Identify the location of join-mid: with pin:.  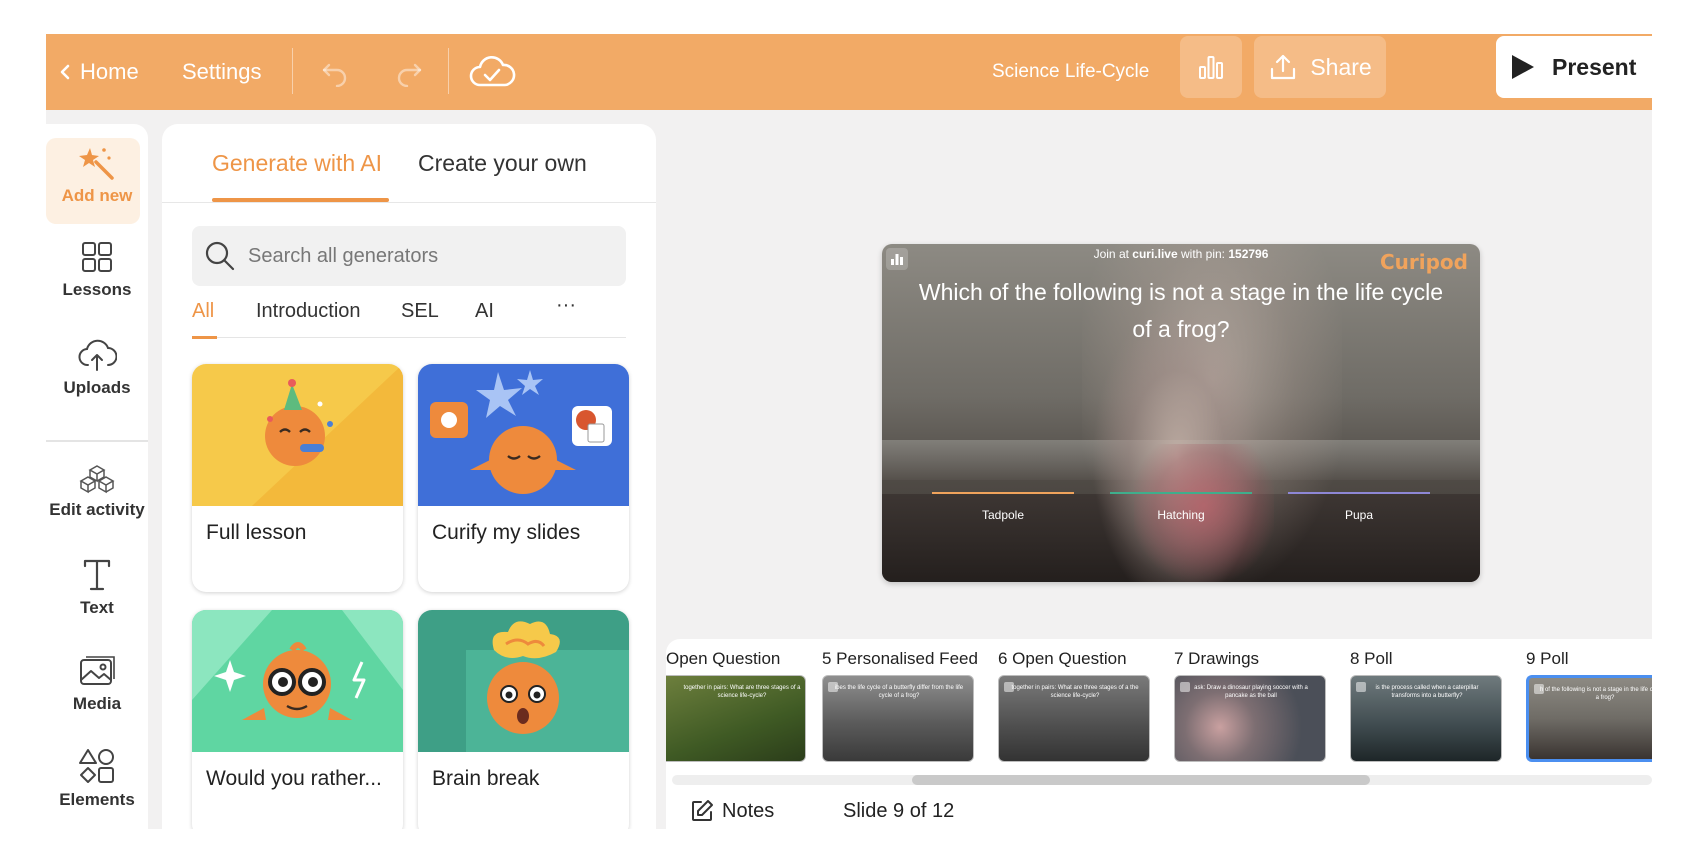
(1203, 254).